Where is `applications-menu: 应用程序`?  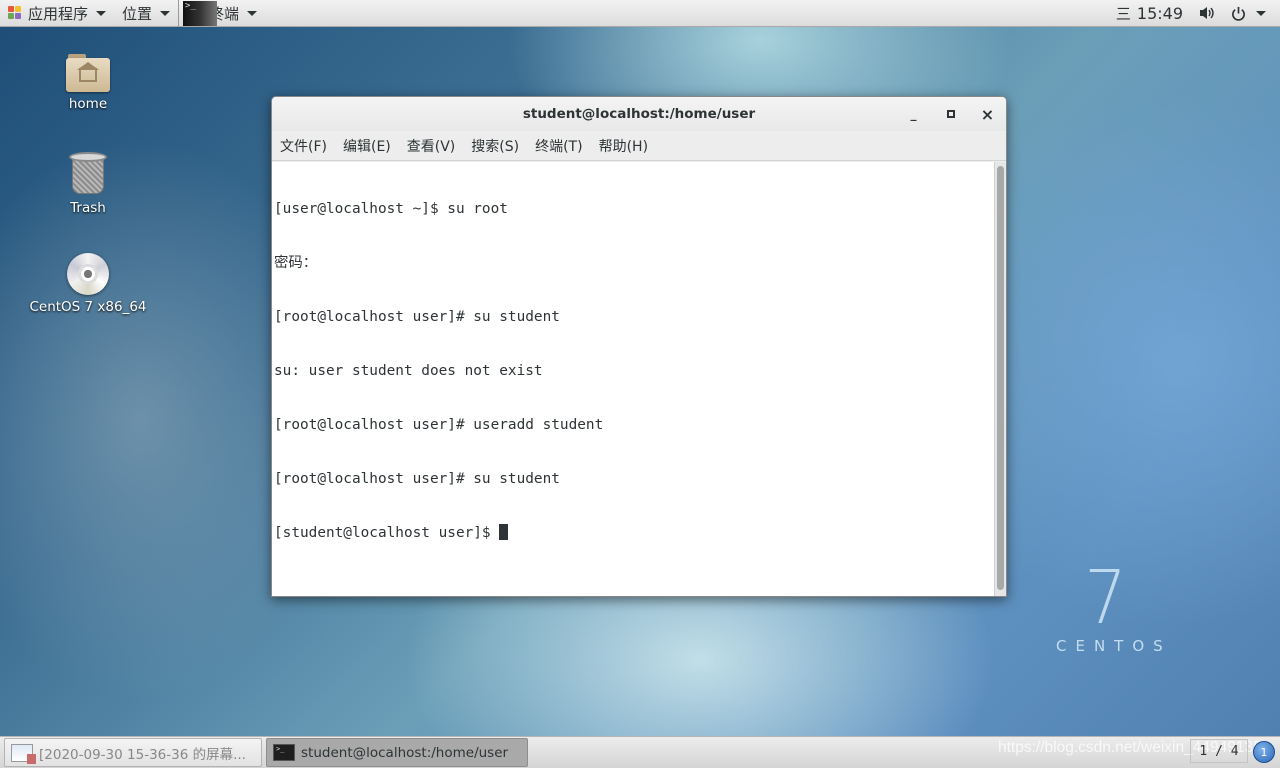
applications-menu: 应用程序 is located at coordinates (57, 13).